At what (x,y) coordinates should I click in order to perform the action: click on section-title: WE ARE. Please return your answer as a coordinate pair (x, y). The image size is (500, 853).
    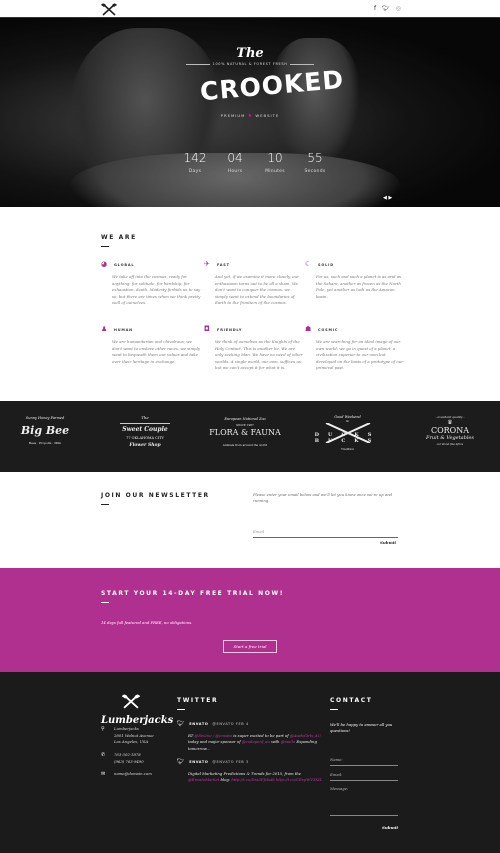
    Looking at the image, I should click on (119, 237).